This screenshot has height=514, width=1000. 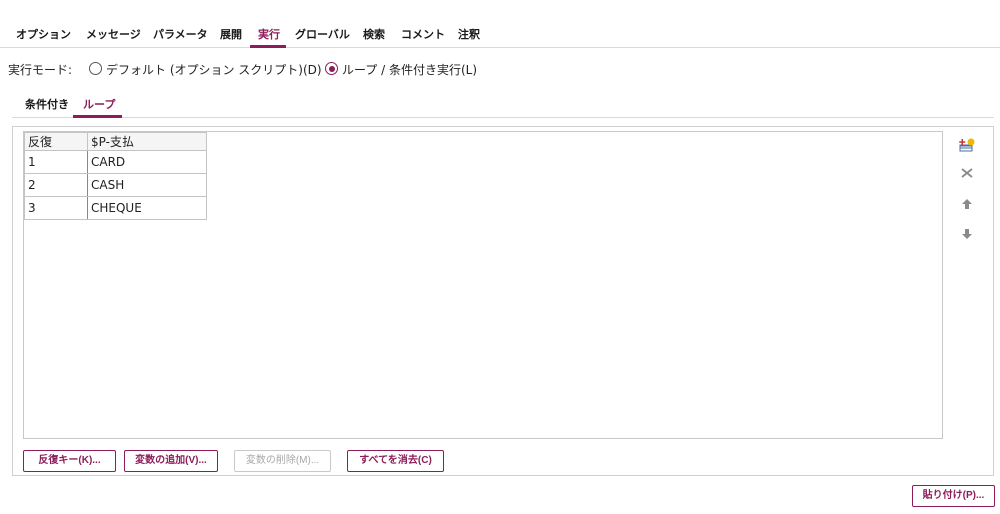 I want to click on tab-annotation: 注釈, so click(x=469, y=34).